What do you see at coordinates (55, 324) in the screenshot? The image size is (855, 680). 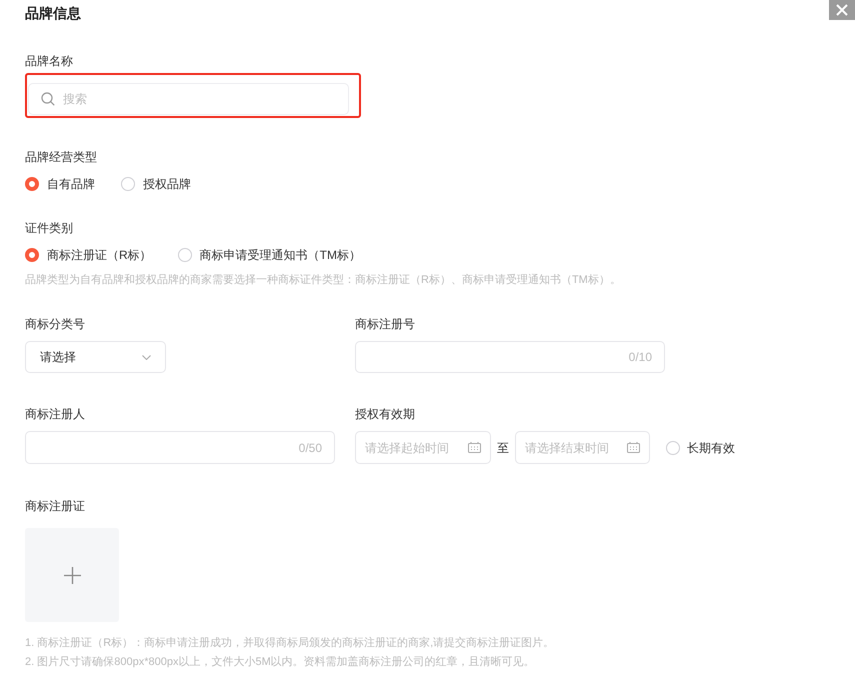 I see `field-label: 商标分类号` at bounding box center [55, 324].